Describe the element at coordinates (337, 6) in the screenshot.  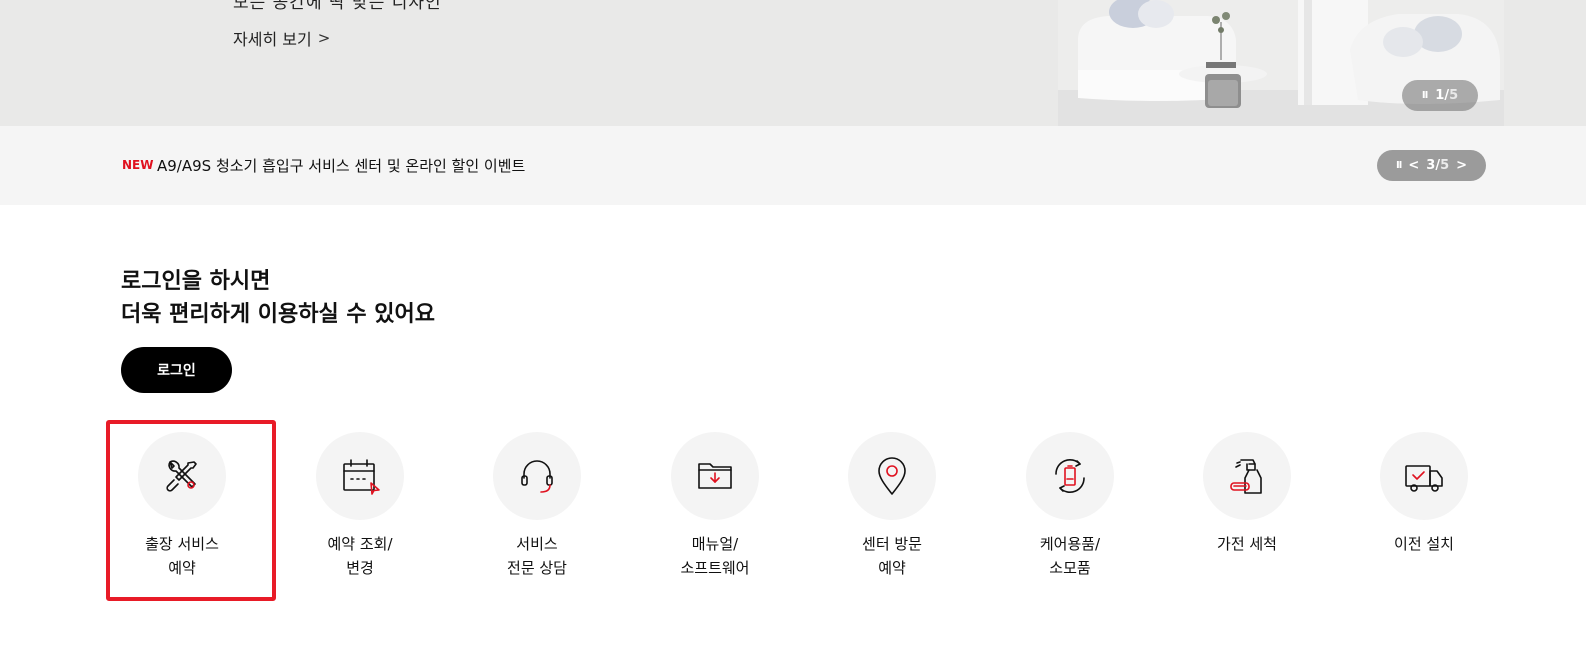
I see `hero-subtitle: 모든 공간에 딱 맞는 디자인` at that location.